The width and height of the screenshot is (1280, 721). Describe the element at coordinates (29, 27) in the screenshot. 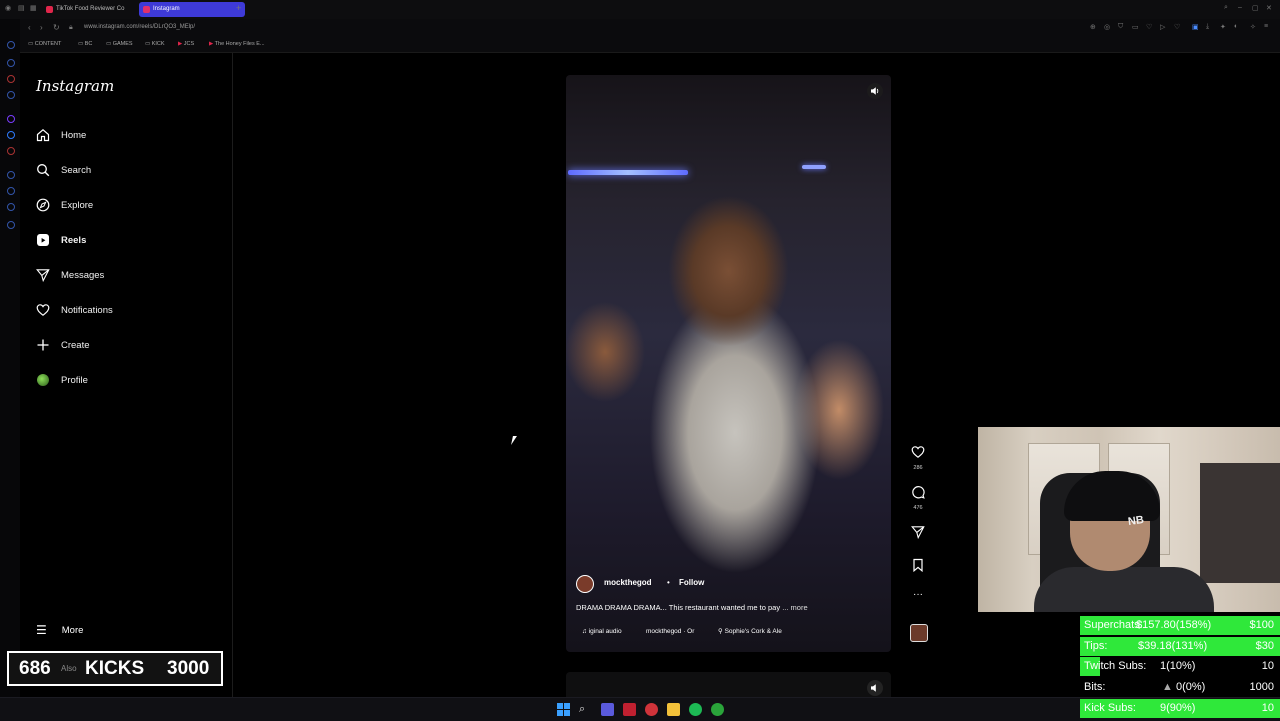

I see `back-icon: ‹` at that location.